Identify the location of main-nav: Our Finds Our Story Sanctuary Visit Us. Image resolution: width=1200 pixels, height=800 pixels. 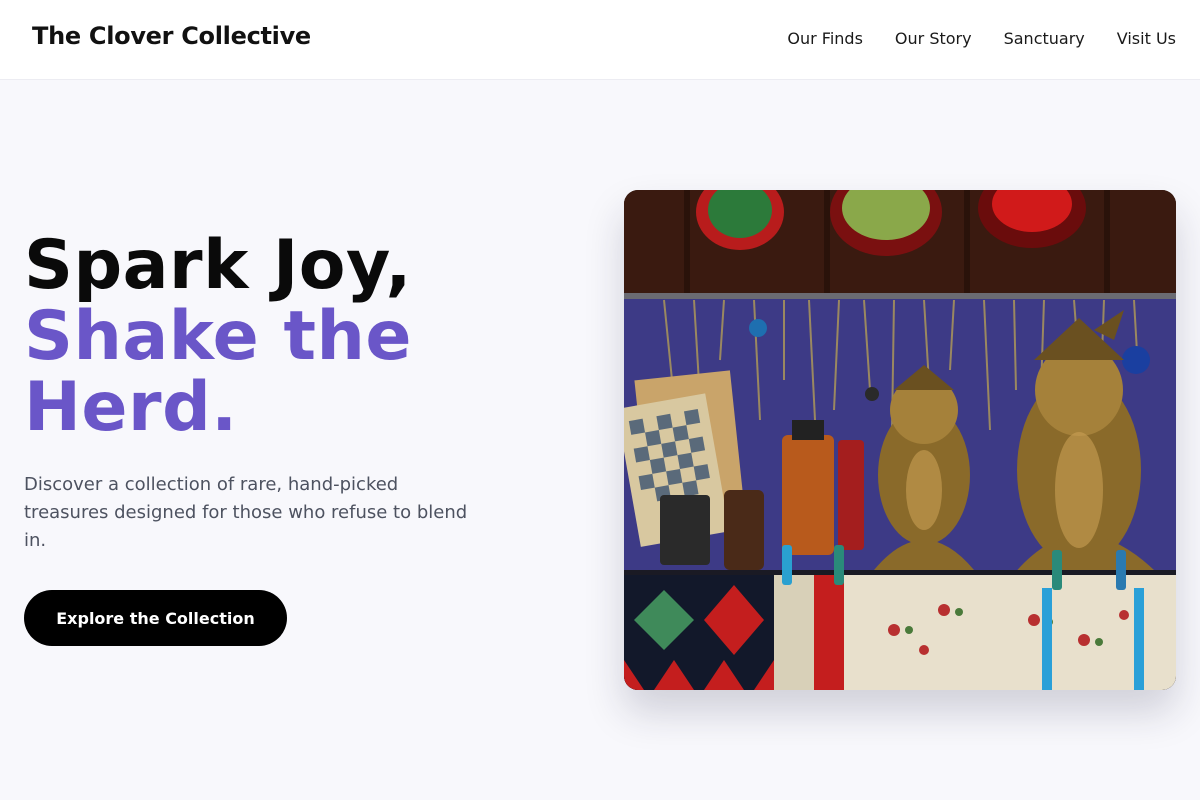
(981, 39).